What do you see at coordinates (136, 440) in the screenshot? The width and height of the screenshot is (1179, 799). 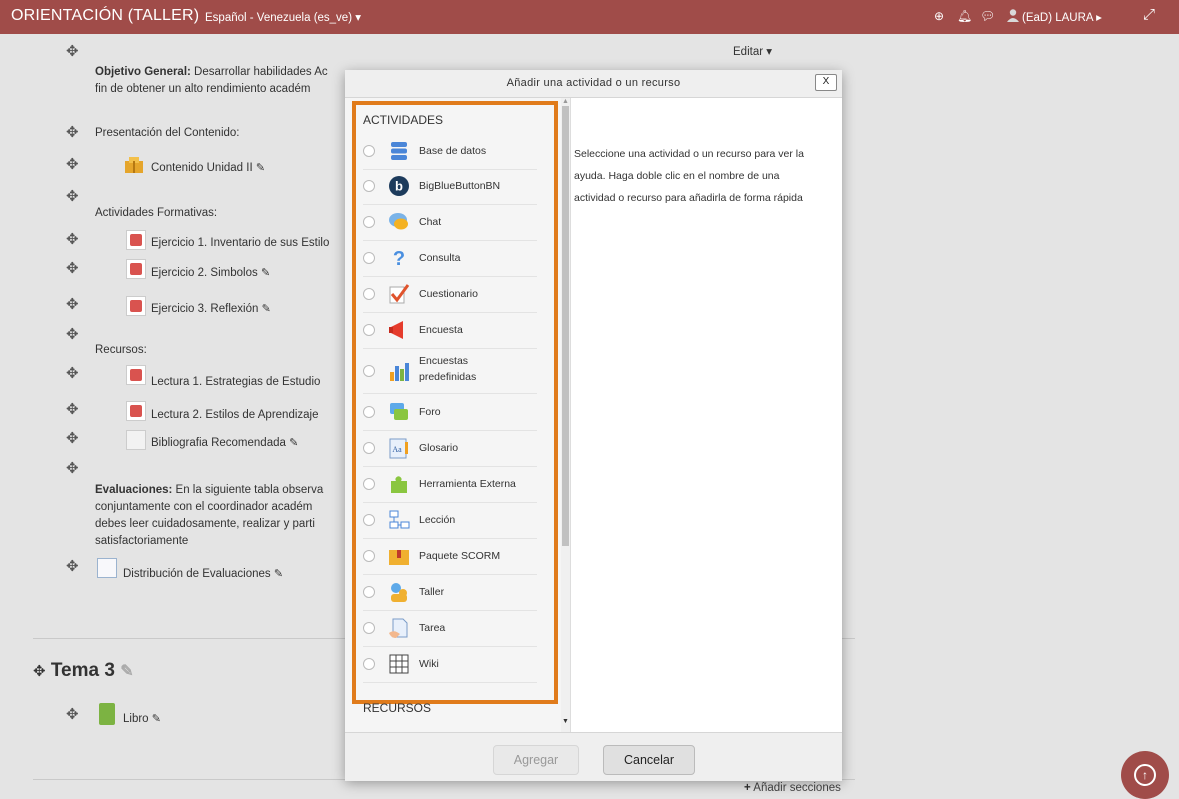 I see `file-icon` at bounding box center [136, 440].